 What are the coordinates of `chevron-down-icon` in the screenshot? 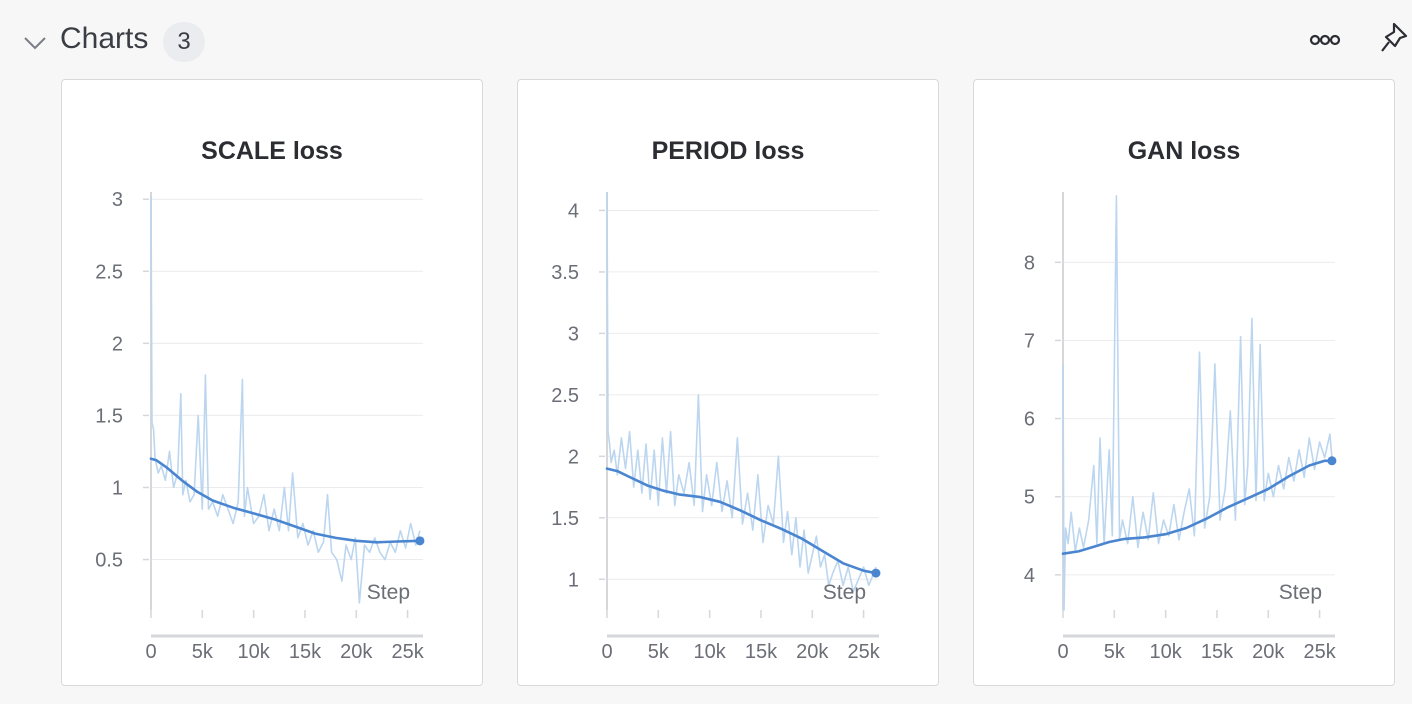 It's located at (35, 43).